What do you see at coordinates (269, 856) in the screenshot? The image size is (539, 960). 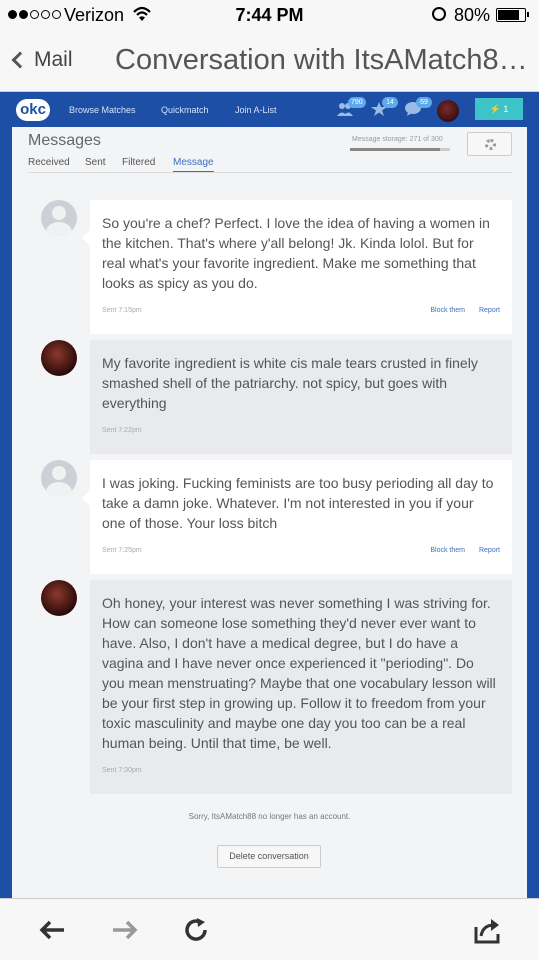 I see `delete-conversation-button: Delete conversation` at bounding box center [269, 856].